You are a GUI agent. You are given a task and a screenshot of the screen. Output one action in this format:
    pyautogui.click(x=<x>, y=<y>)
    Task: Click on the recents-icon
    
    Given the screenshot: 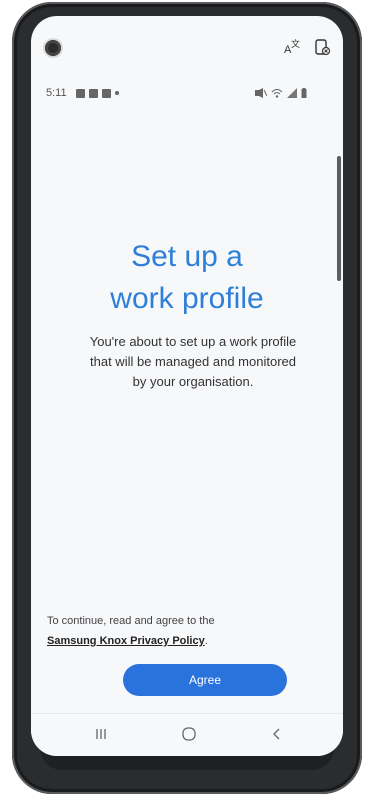 What is the action you would take?
    pyautogui.click(x=101, y=734)
    